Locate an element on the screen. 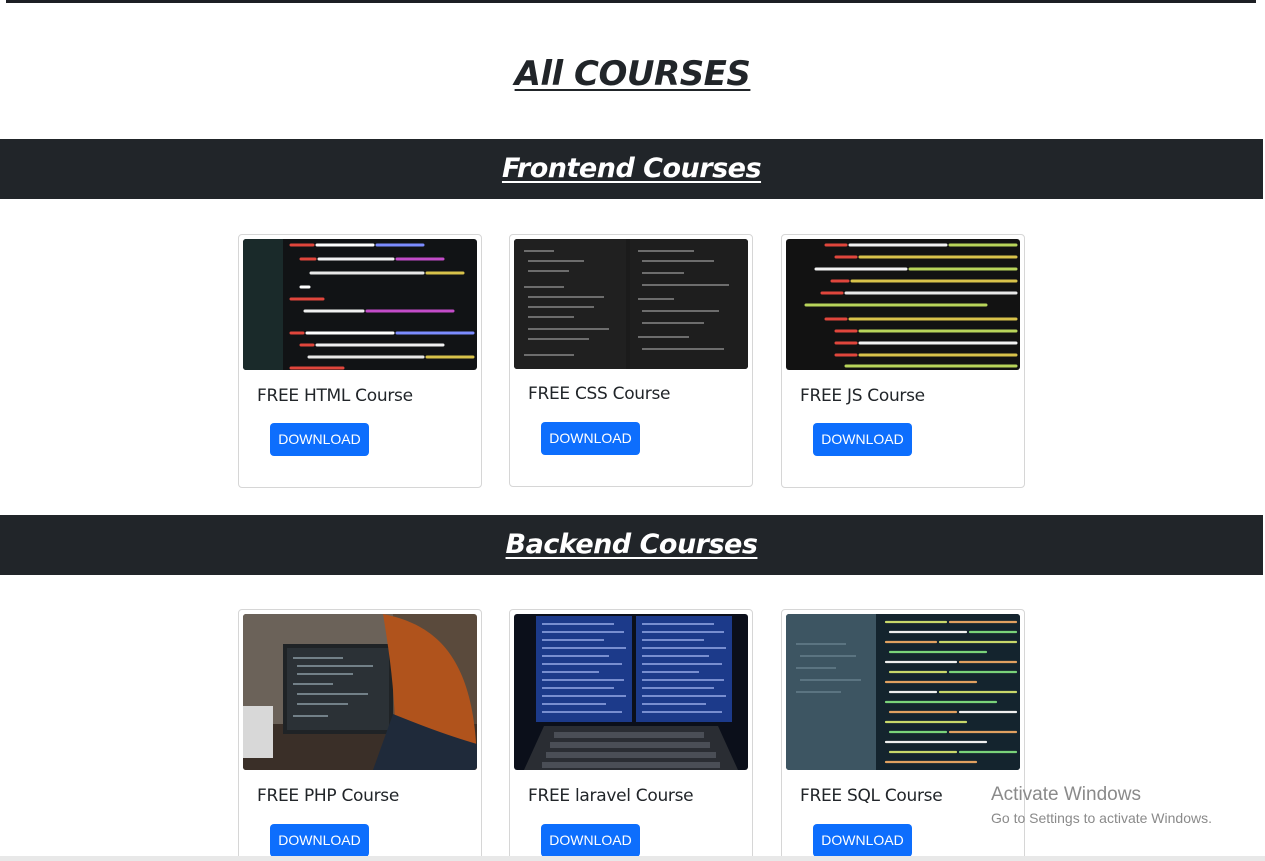 The image size is (1265, 861). header-image-bottom-edge is located at coordinates (631, 1).